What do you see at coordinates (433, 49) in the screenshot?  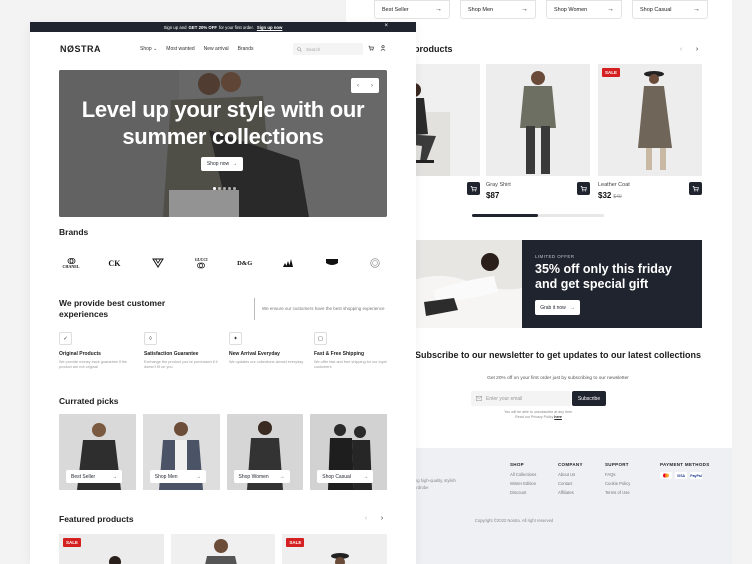 I see `featured-products-title: products` at bounding box center [433, 49].